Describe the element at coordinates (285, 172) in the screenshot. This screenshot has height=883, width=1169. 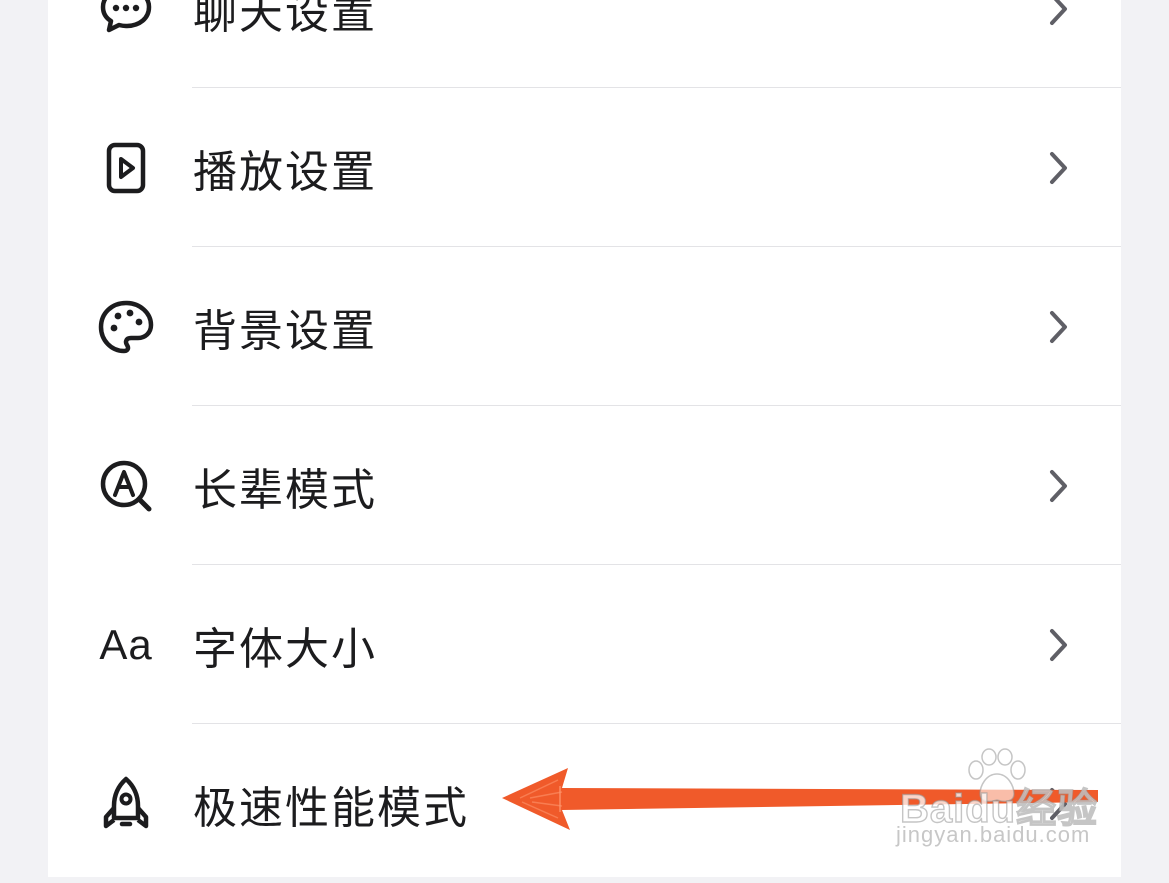
I see `settings-item-label: 播放设置` at that location.